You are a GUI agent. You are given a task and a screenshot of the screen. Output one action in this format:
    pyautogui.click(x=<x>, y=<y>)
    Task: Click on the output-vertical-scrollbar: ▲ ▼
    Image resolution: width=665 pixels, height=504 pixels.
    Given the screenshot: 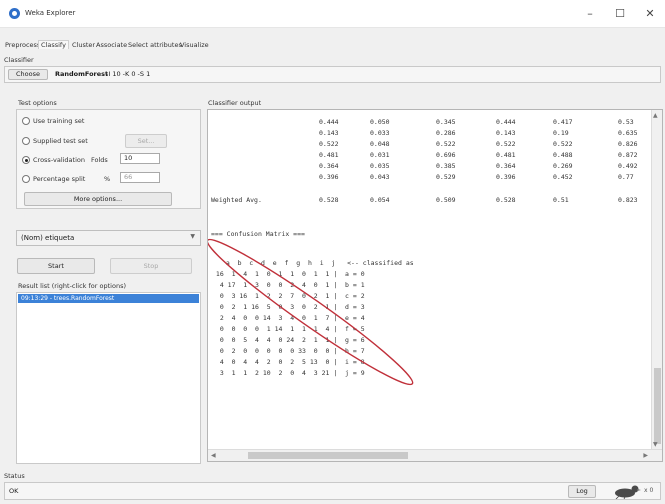 What is the action you would take?
    pyautogui.click(x=656, y=280)
    